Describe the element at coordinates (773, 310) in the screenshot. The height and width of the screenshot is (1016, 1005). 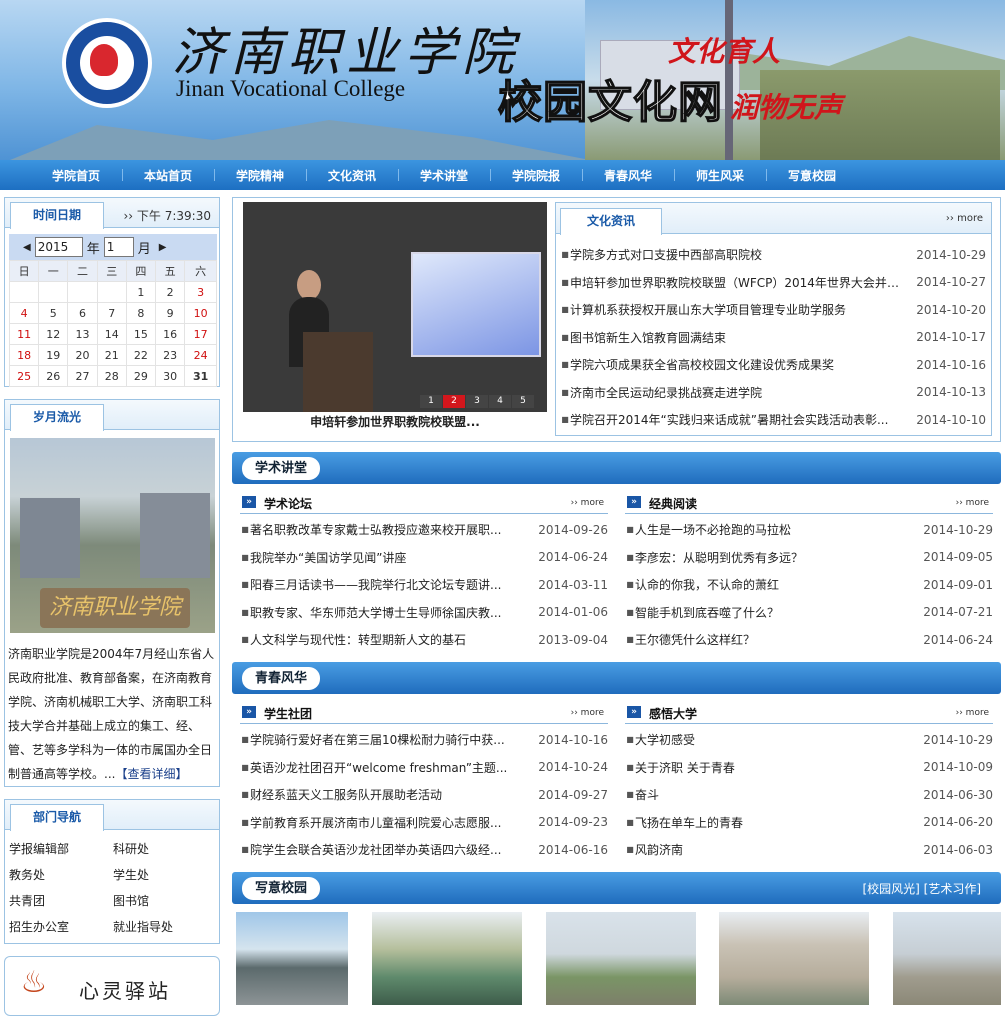
I see `news-row: ■ 计算机系获授权开展山东大学项目管理专业助学服务 2014-10-20` at that location.